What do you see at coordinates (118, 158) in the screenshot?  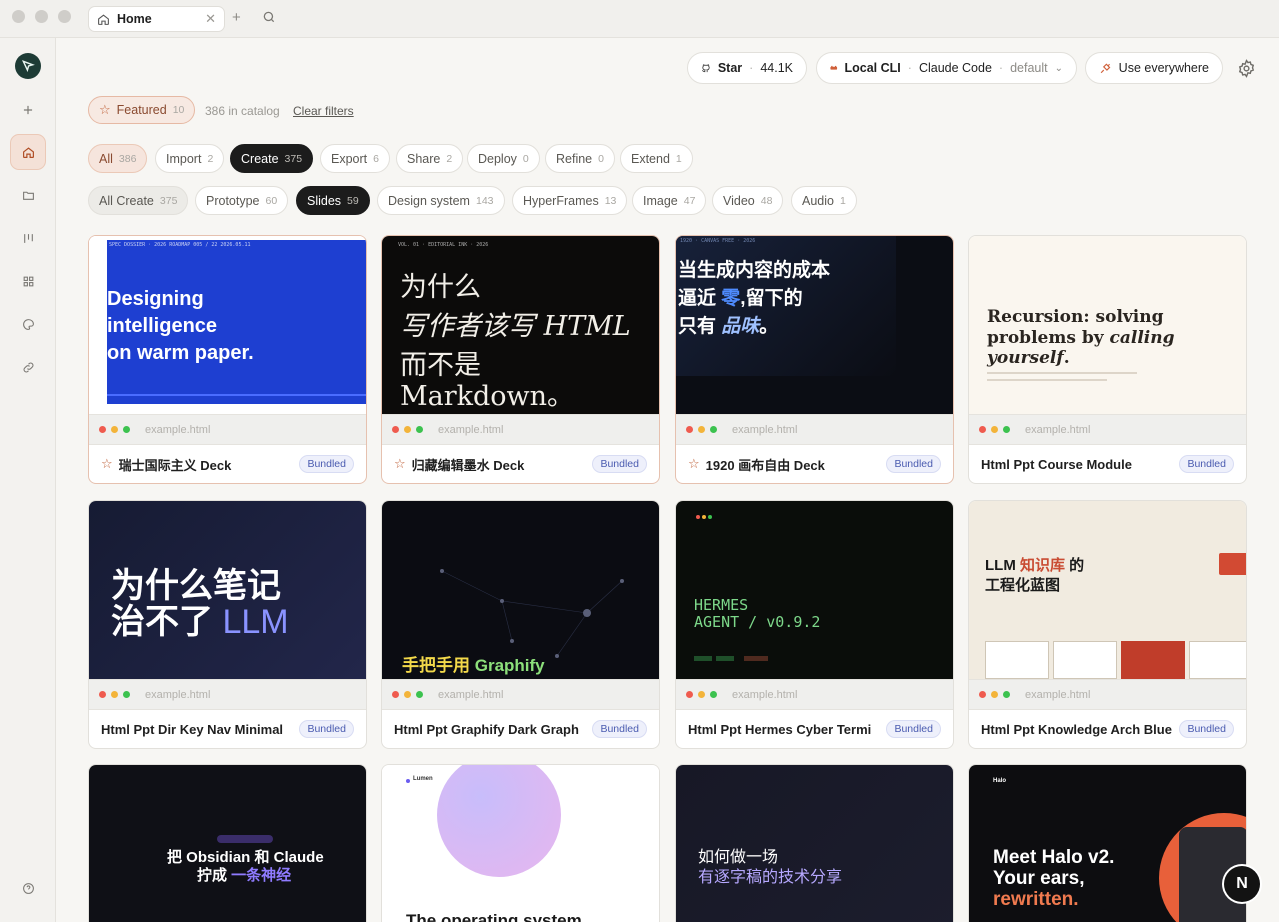 I see `filter-all: All 386` at bounding box center [118, 158].